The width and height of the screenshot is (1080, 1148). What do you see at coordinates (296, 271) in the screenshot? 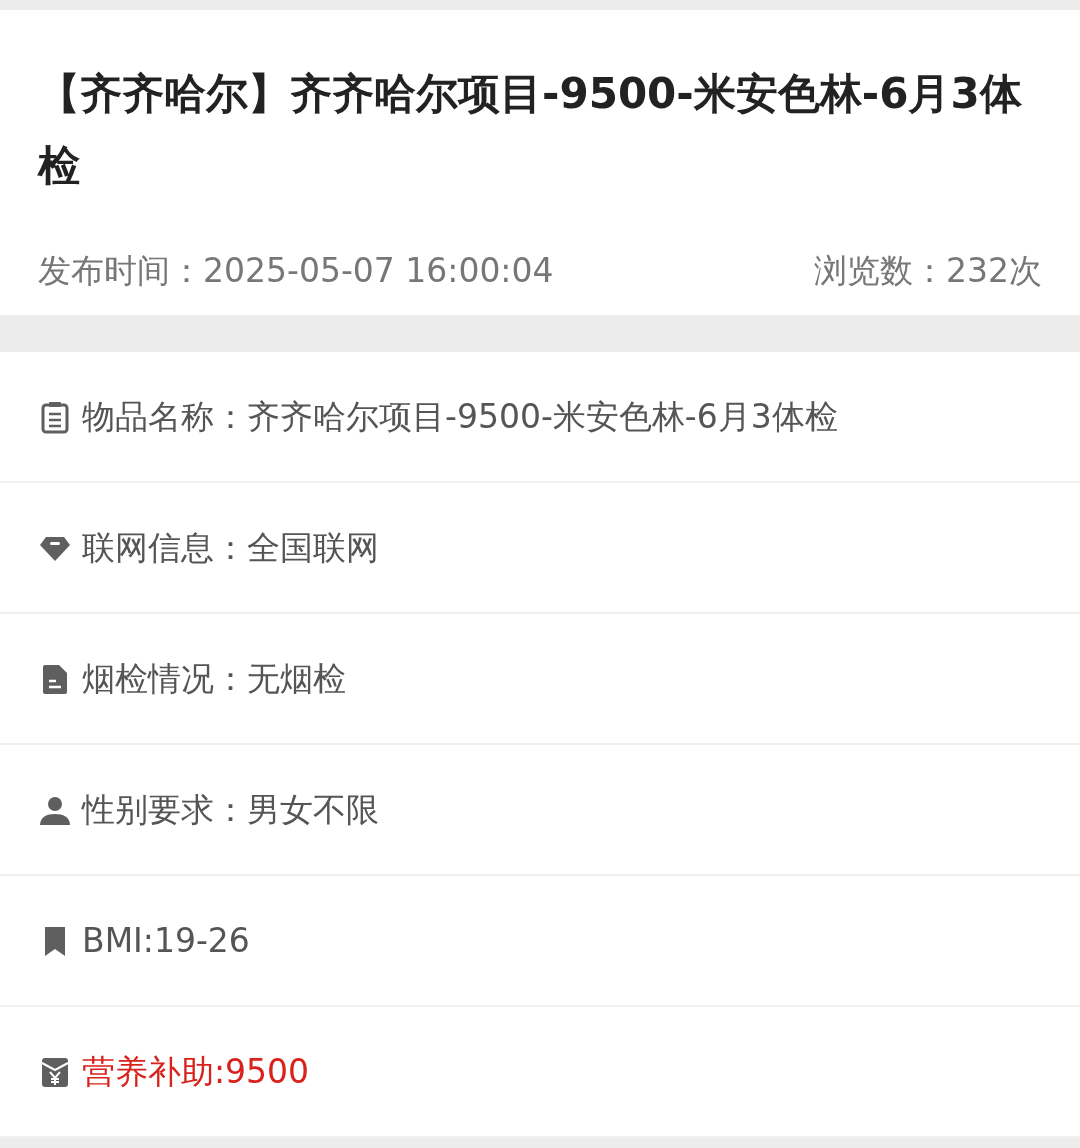
I see `publish-time: 发布时间：2025-05-07 16:00:04` at bounding box center [296, 271].